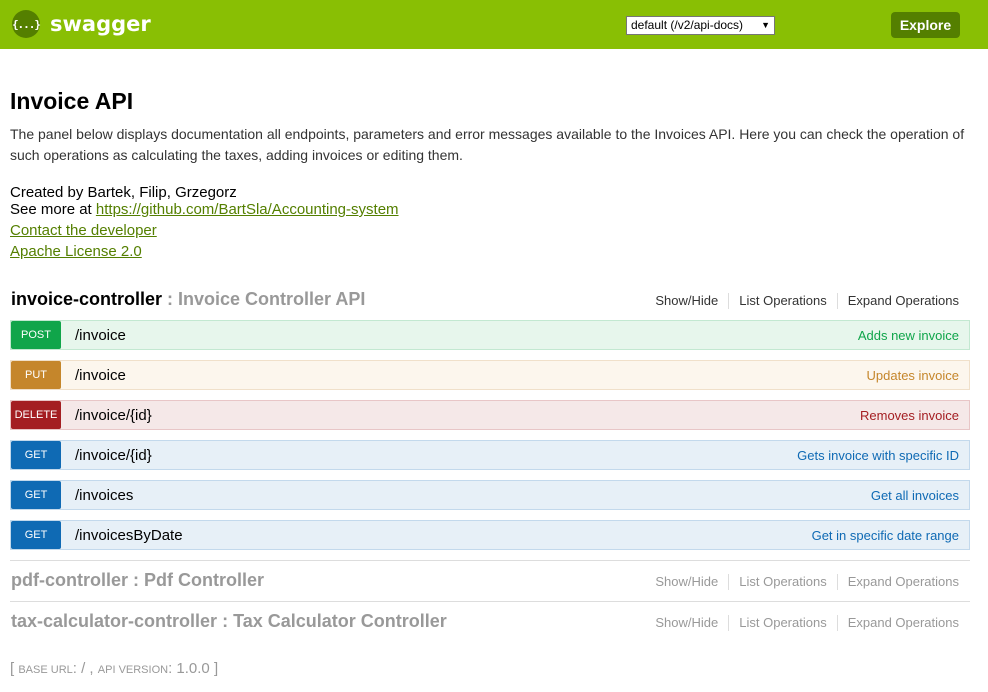 This screenshot has height=692, width=988. I want to click on operation-row: GET /invoices Get all invoices, so click(490, 495).